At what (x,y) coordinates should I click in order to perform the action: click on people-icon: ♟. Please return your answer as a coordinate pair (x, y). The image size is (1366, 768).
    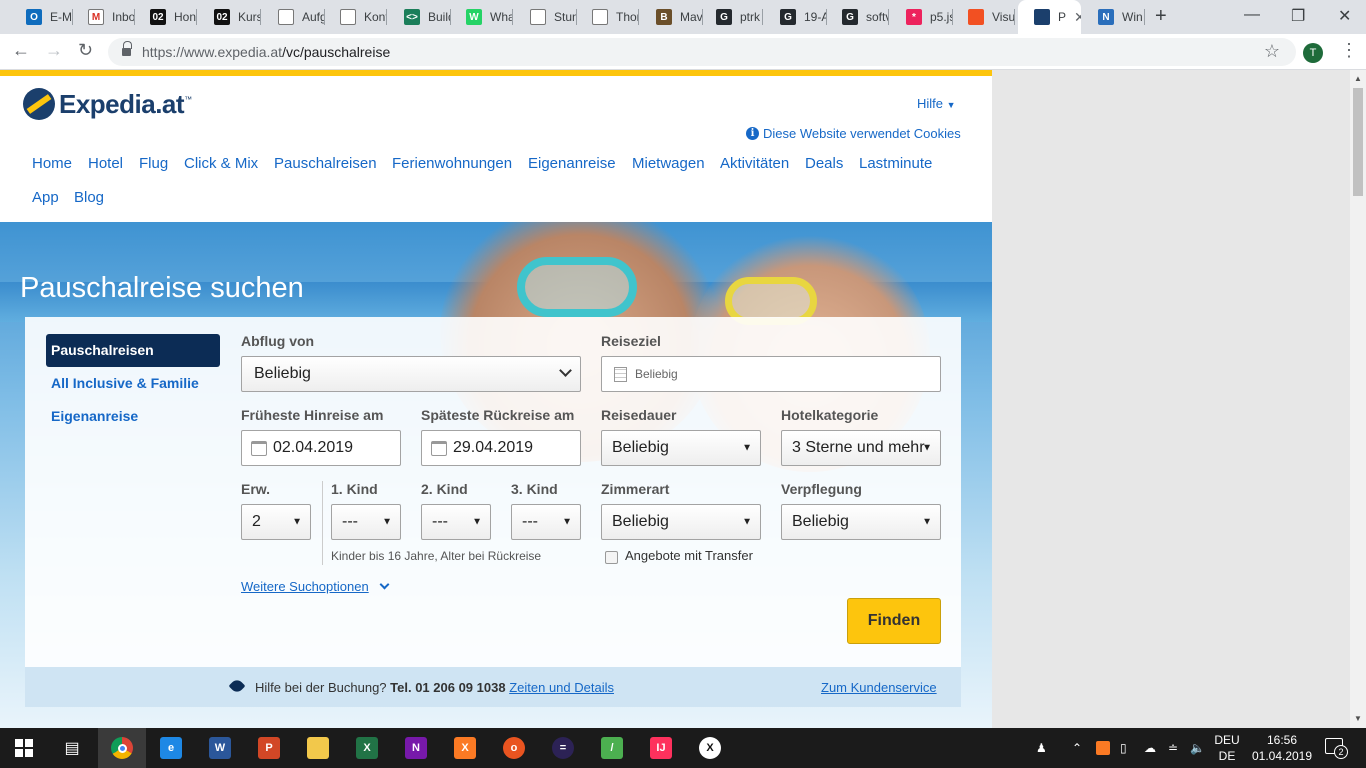
    Looking at the image, I should click on (1041, 748).